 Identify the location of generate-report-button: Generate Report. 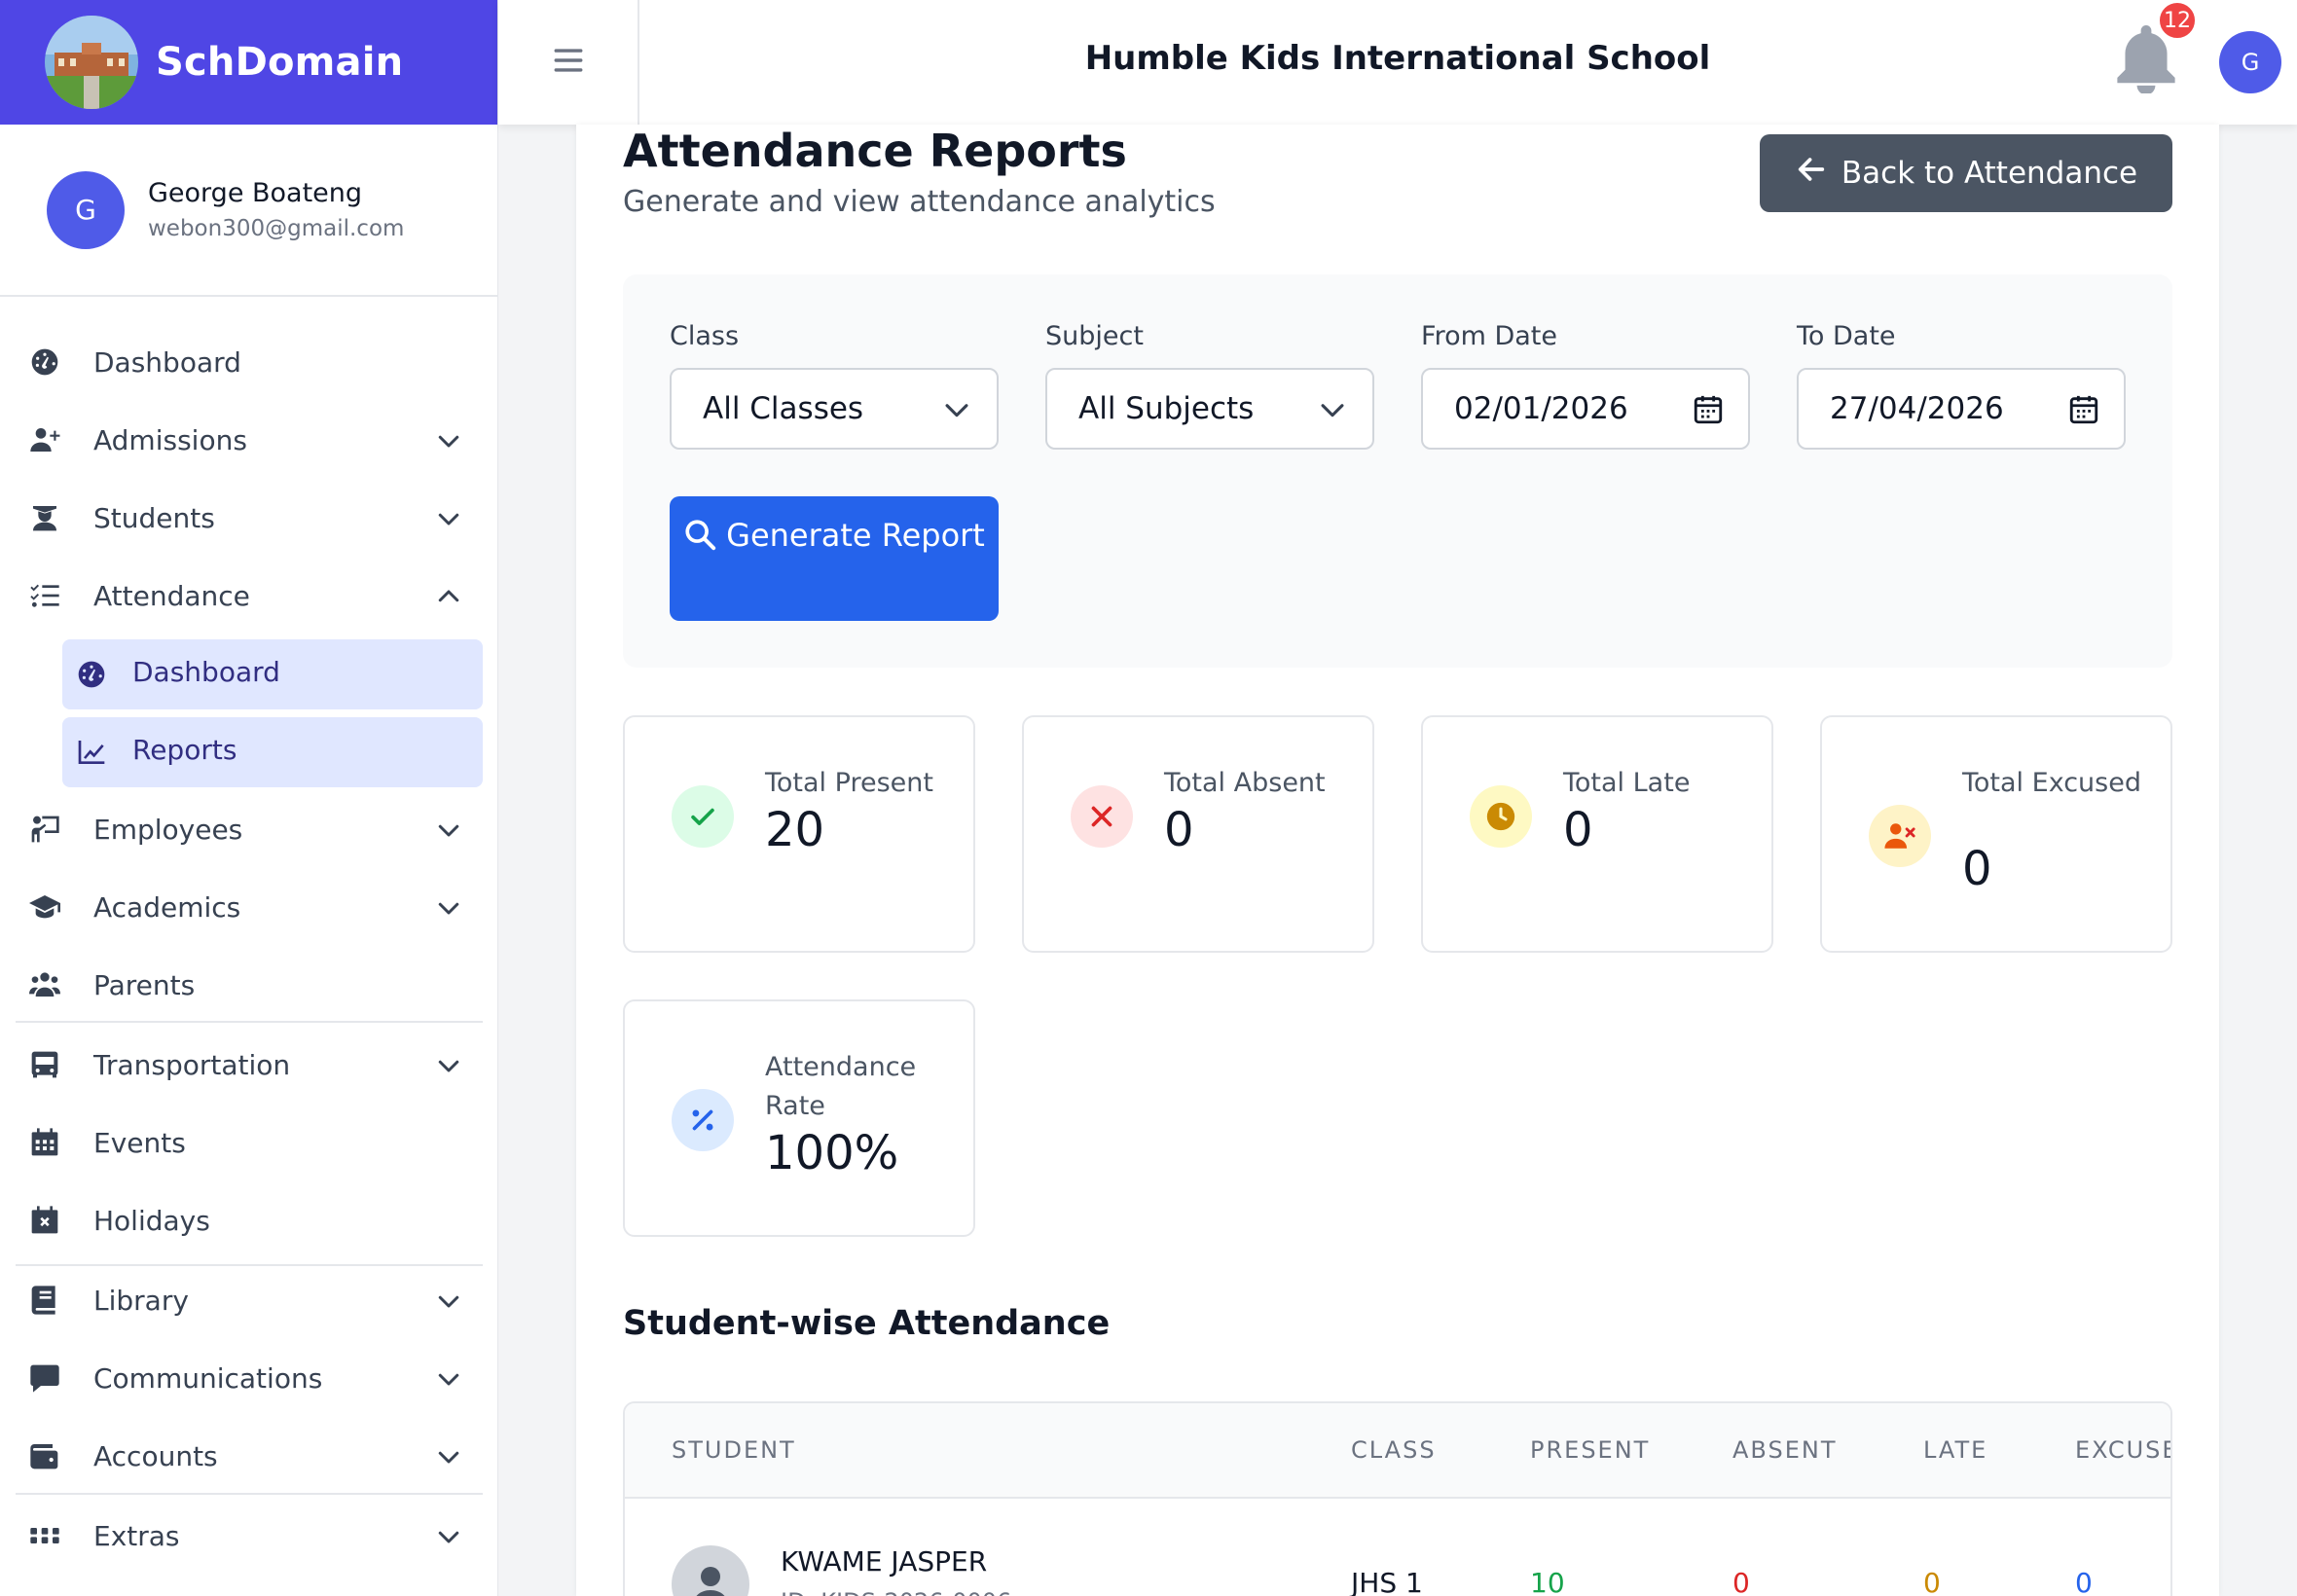
(834, 558).